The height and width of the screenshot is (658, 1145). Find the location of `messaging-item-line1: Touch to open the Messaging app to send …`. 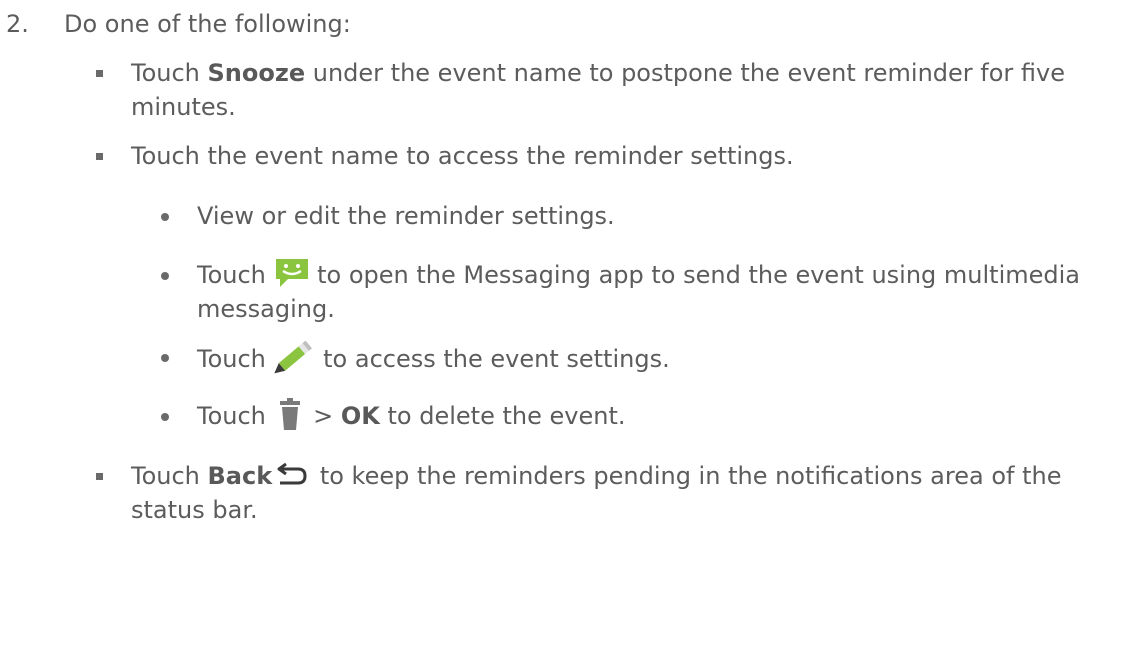

messaging-item-line1: Touch to open the Messaging app to send … is located at coordinates (638, 275).